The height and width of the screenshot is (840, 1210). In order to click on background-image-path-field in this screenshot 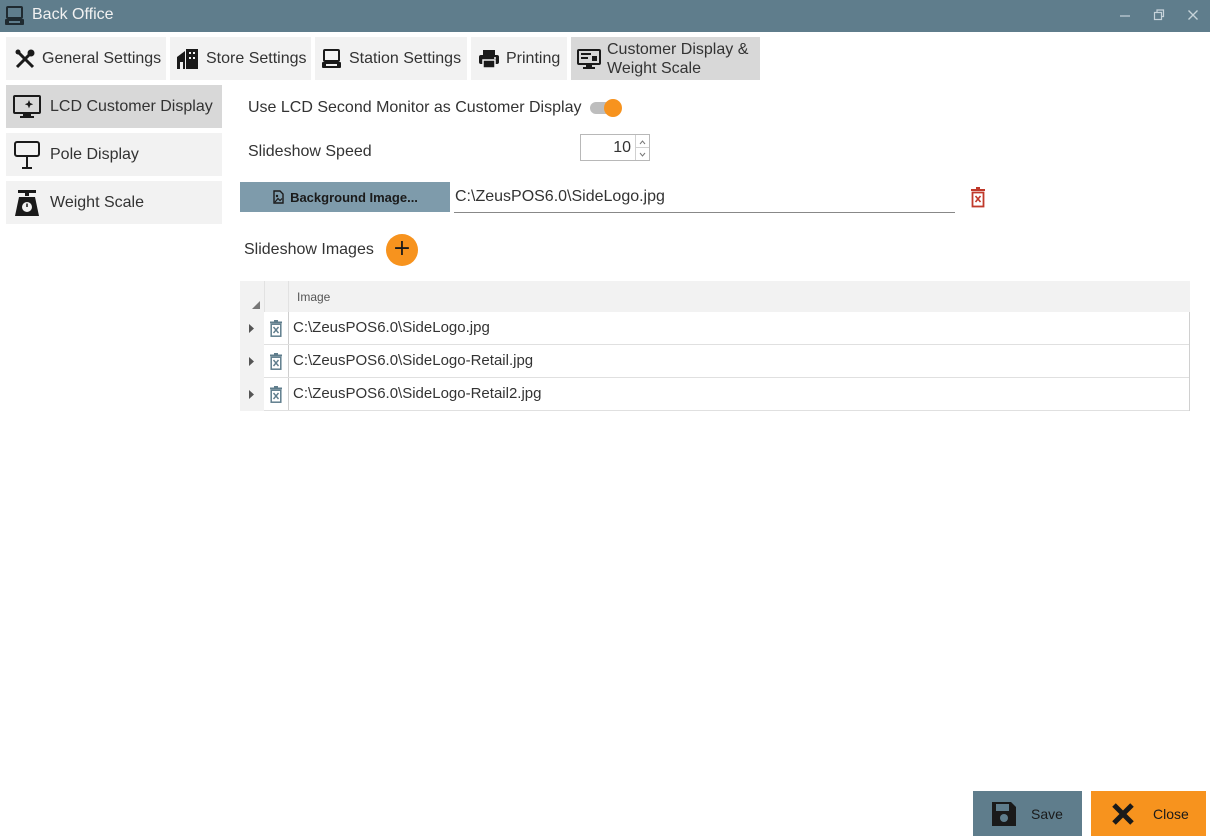, I will do `click(704, 197)`.